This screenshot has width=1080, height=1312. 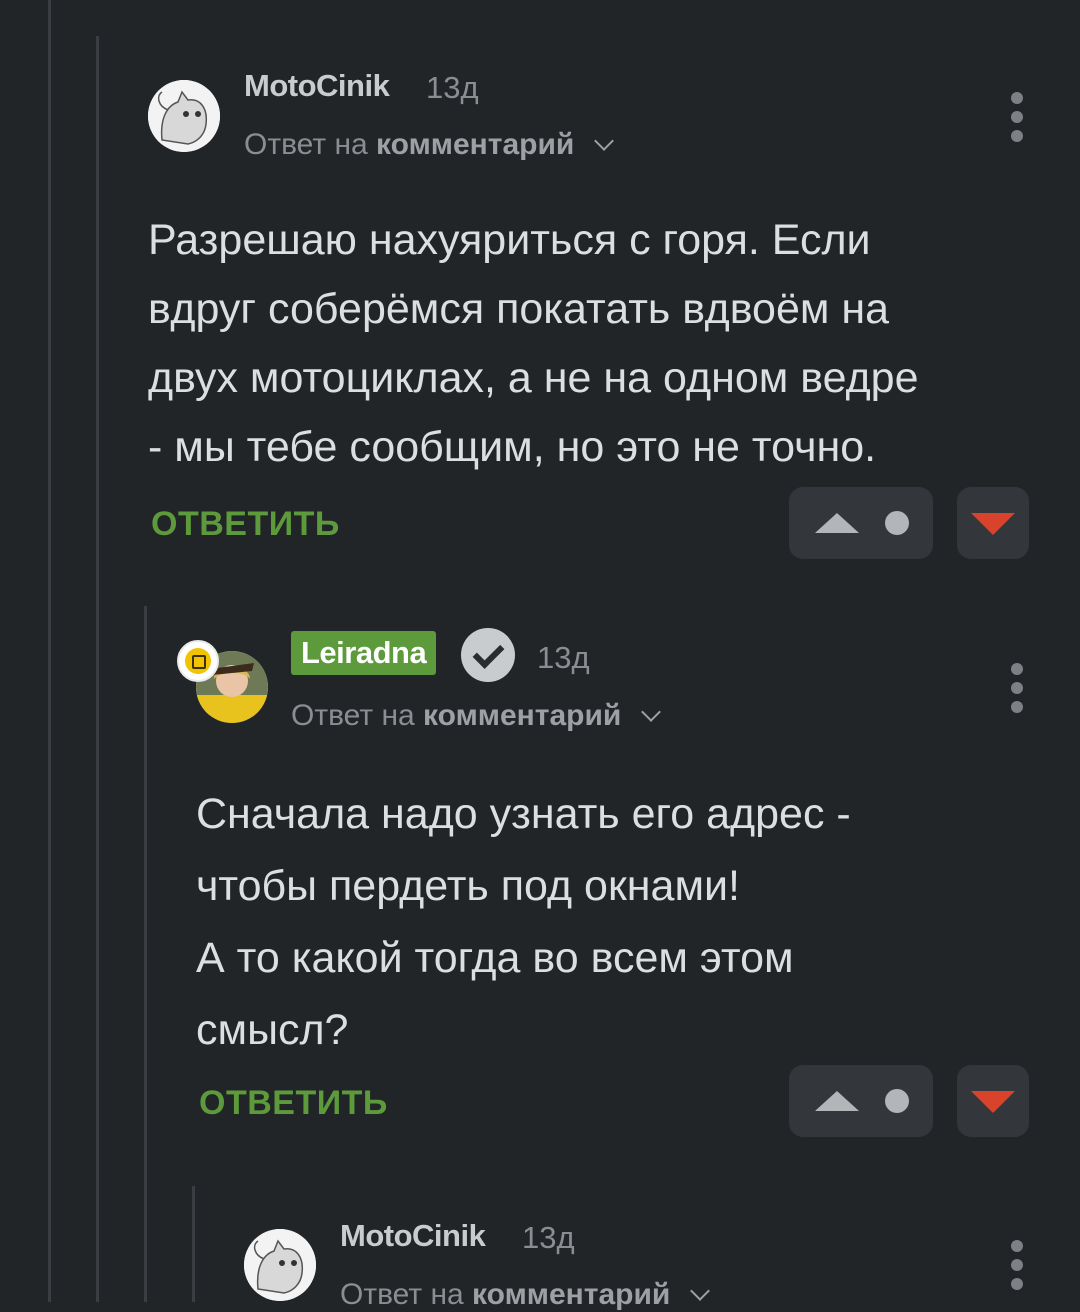 I want to click on kebab-menu-icon, so click(x=1017, y=1268).